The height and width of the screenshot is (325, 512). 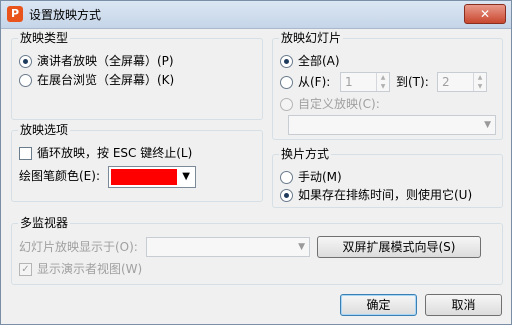 I want to click on advance-slides-group: 换片方式 手动(M) 如果存在排练时间，则使用它(U), so click(x=387, y=177).